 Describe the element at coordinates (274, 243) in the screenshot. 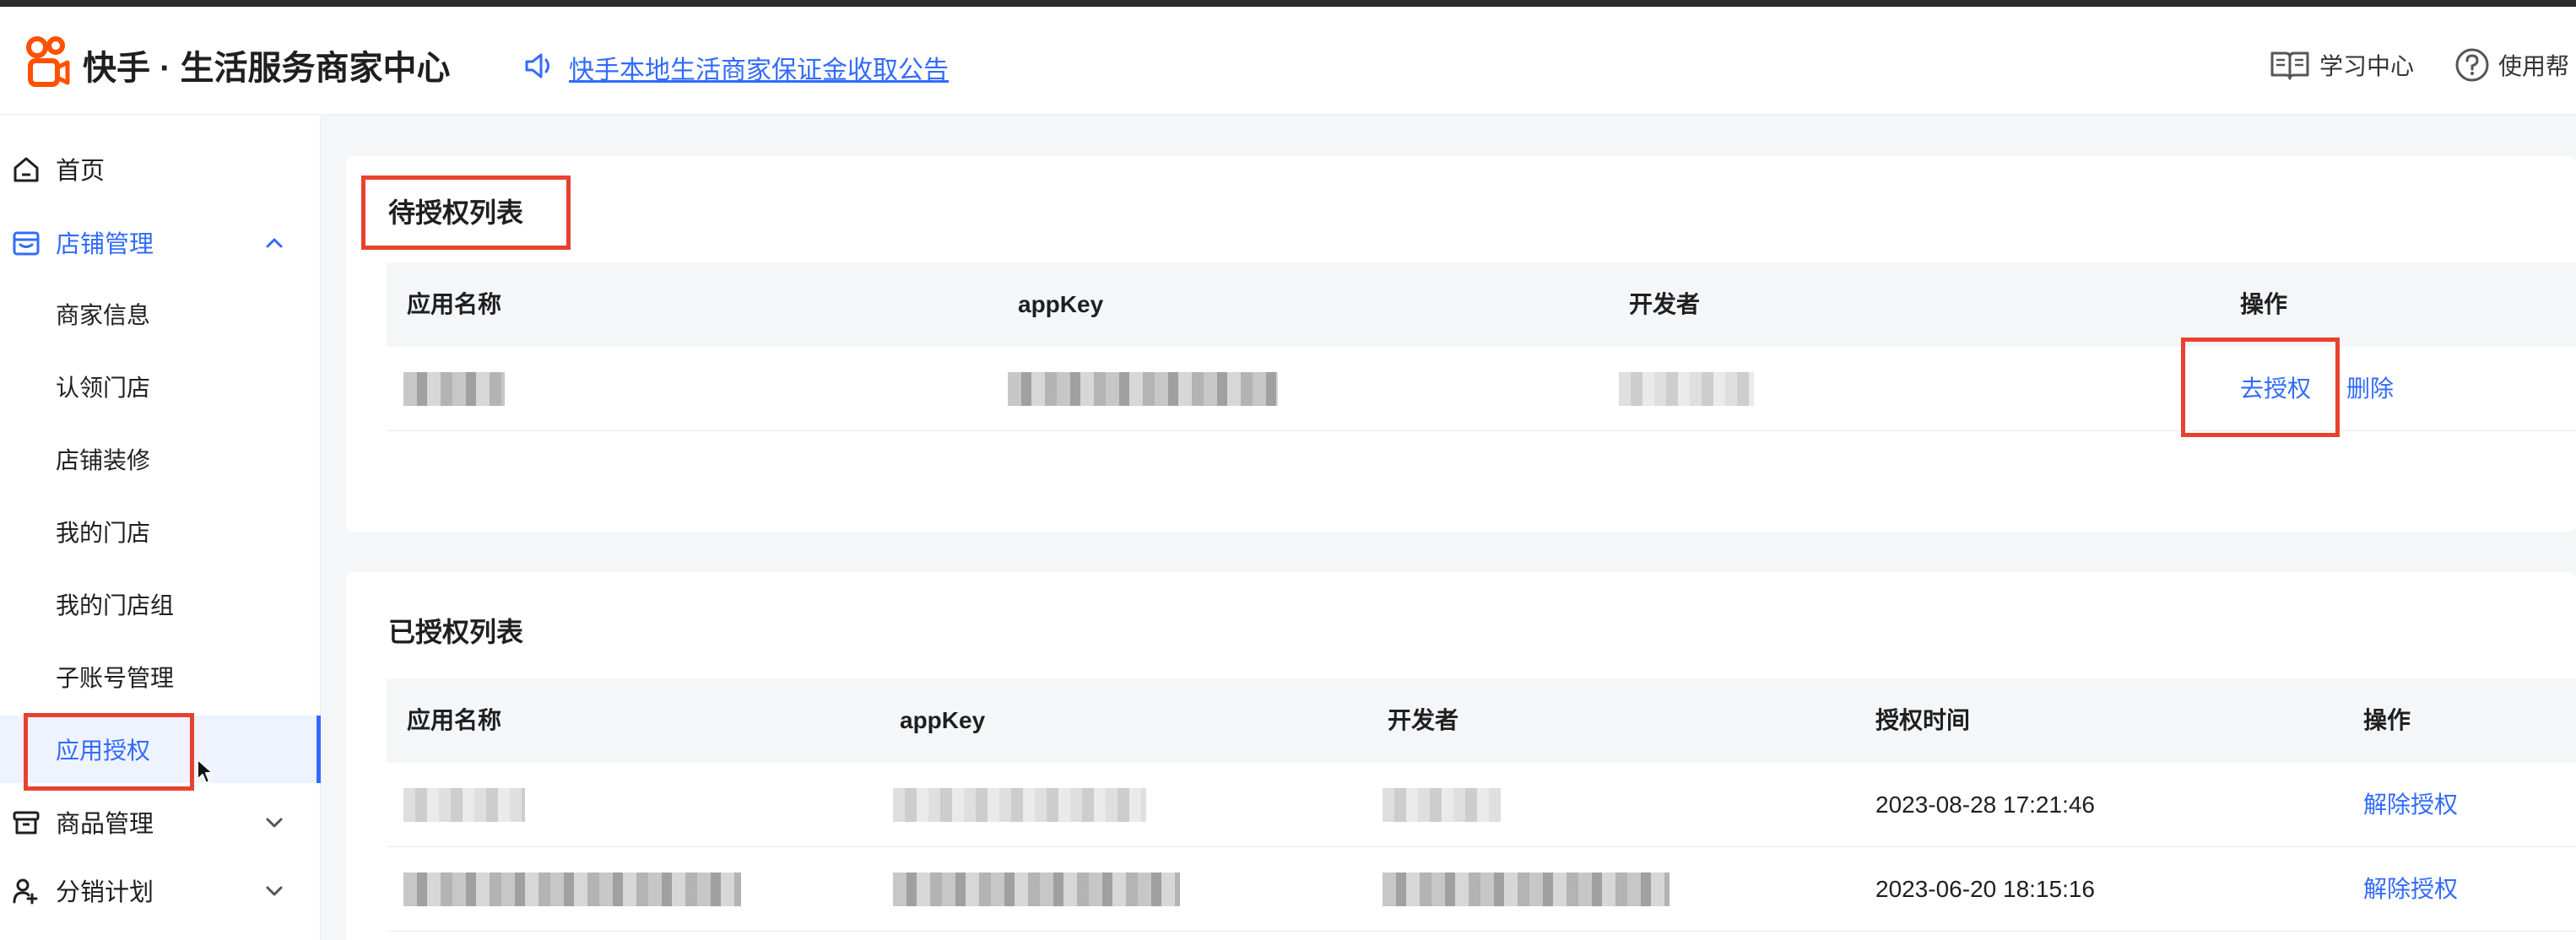

I see `chevron-up-icon` at that location.